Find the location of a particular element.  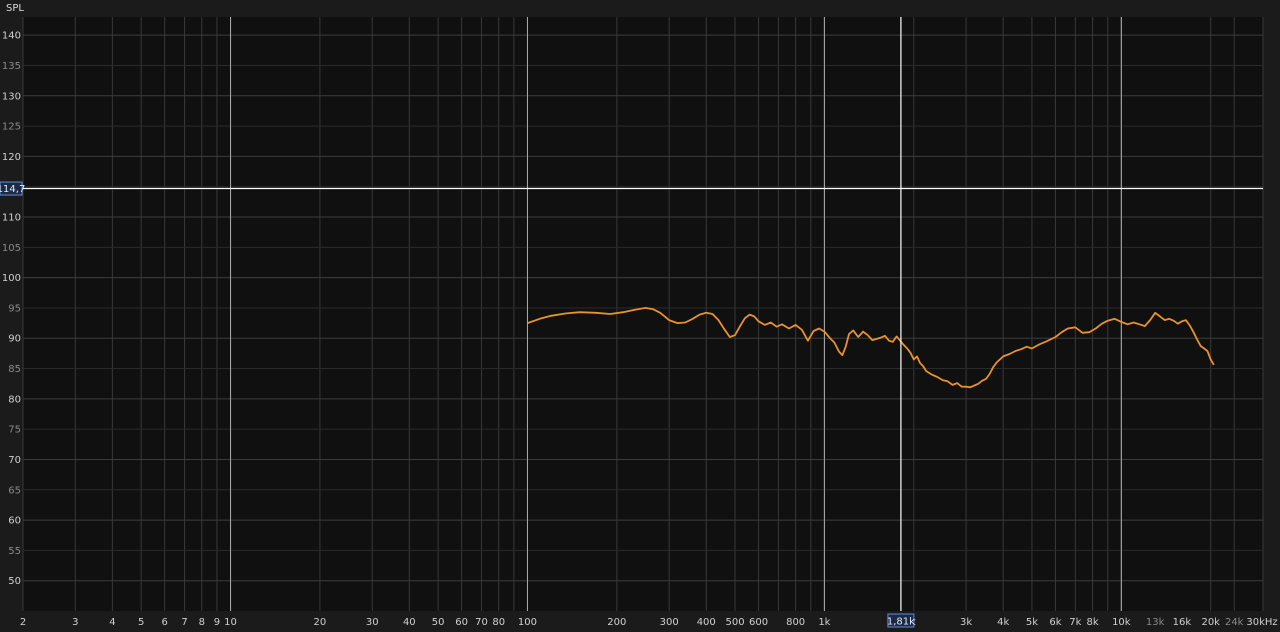

x-tick-label: 300 is located at coordinates (669, 622).